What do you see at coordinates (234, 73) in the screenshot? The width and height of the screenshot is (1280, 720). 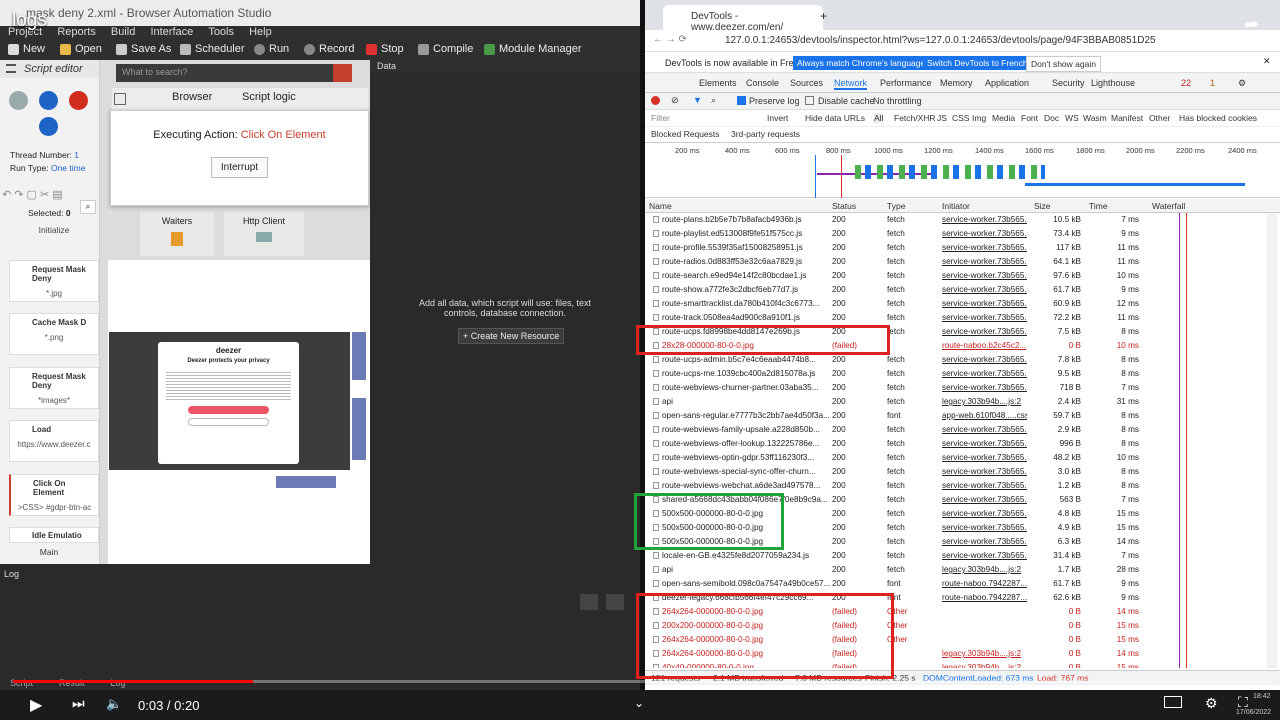 I see `action-search-input: What to search?` at bounding box center [234, 73].